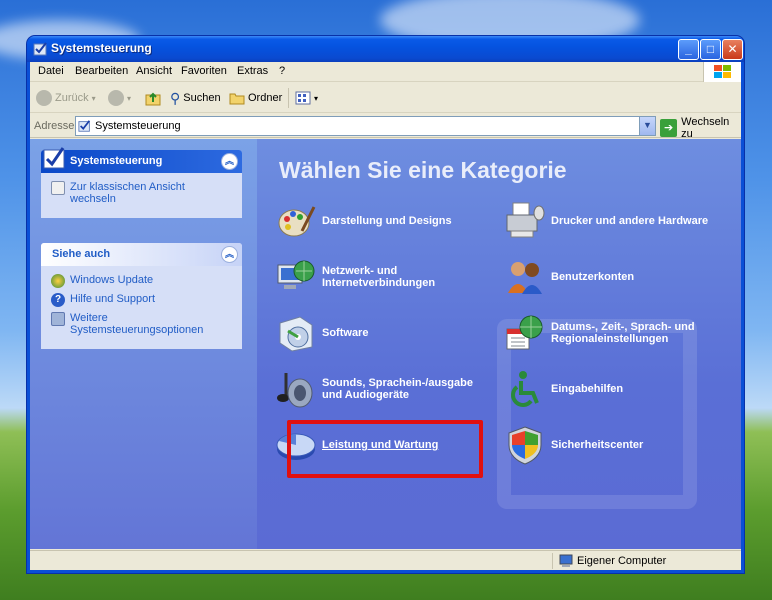  I want to click on views-icon, so click(303, 98).